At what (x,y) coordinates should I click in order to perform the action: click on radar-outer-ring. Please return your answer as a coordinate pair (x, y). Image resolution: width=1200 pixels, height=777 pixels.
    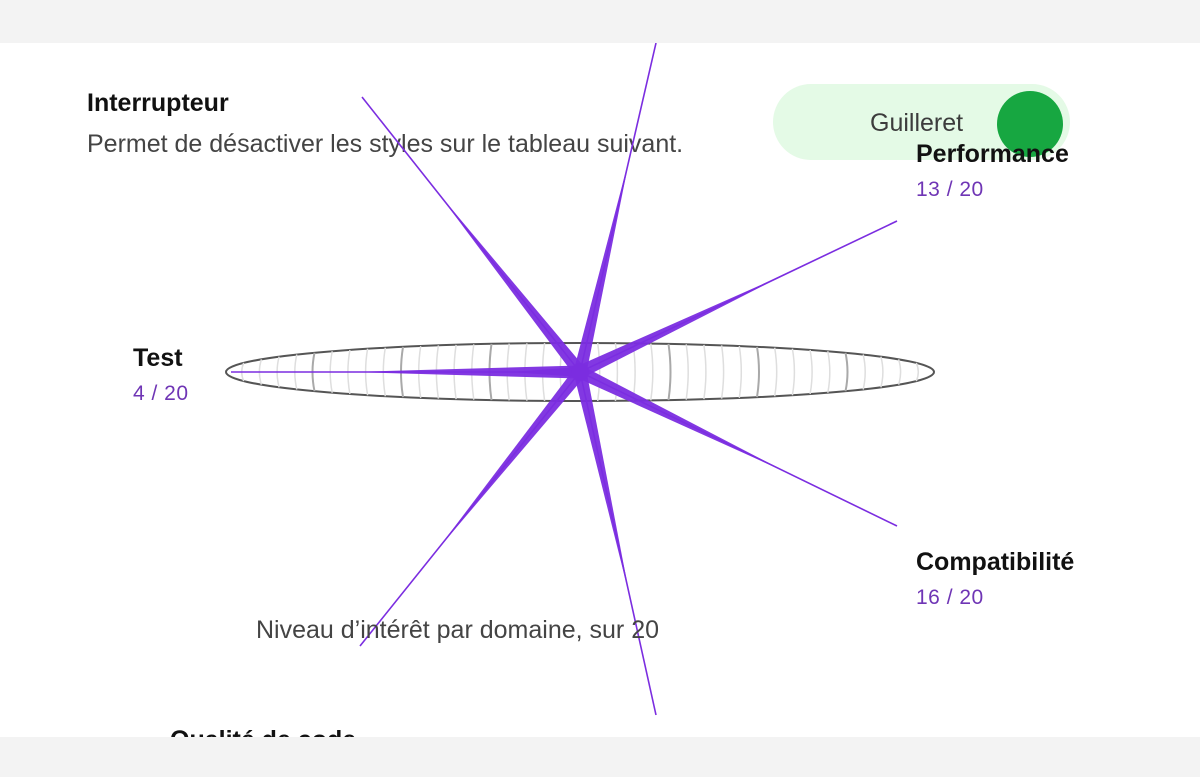
    Looking at the image, I should click on (580, 372).